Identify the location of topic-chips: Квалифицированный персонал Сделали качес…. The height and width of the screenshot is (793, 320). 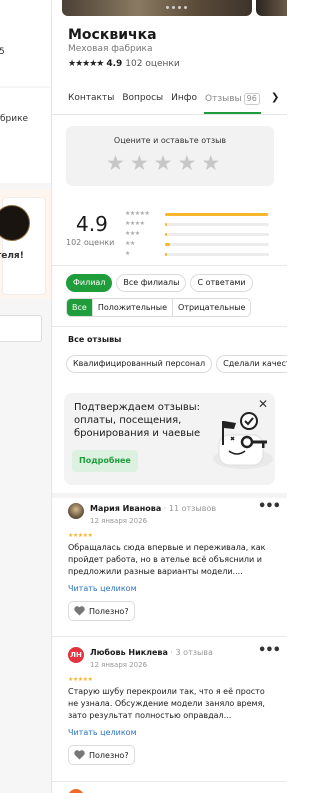
(176, 364).